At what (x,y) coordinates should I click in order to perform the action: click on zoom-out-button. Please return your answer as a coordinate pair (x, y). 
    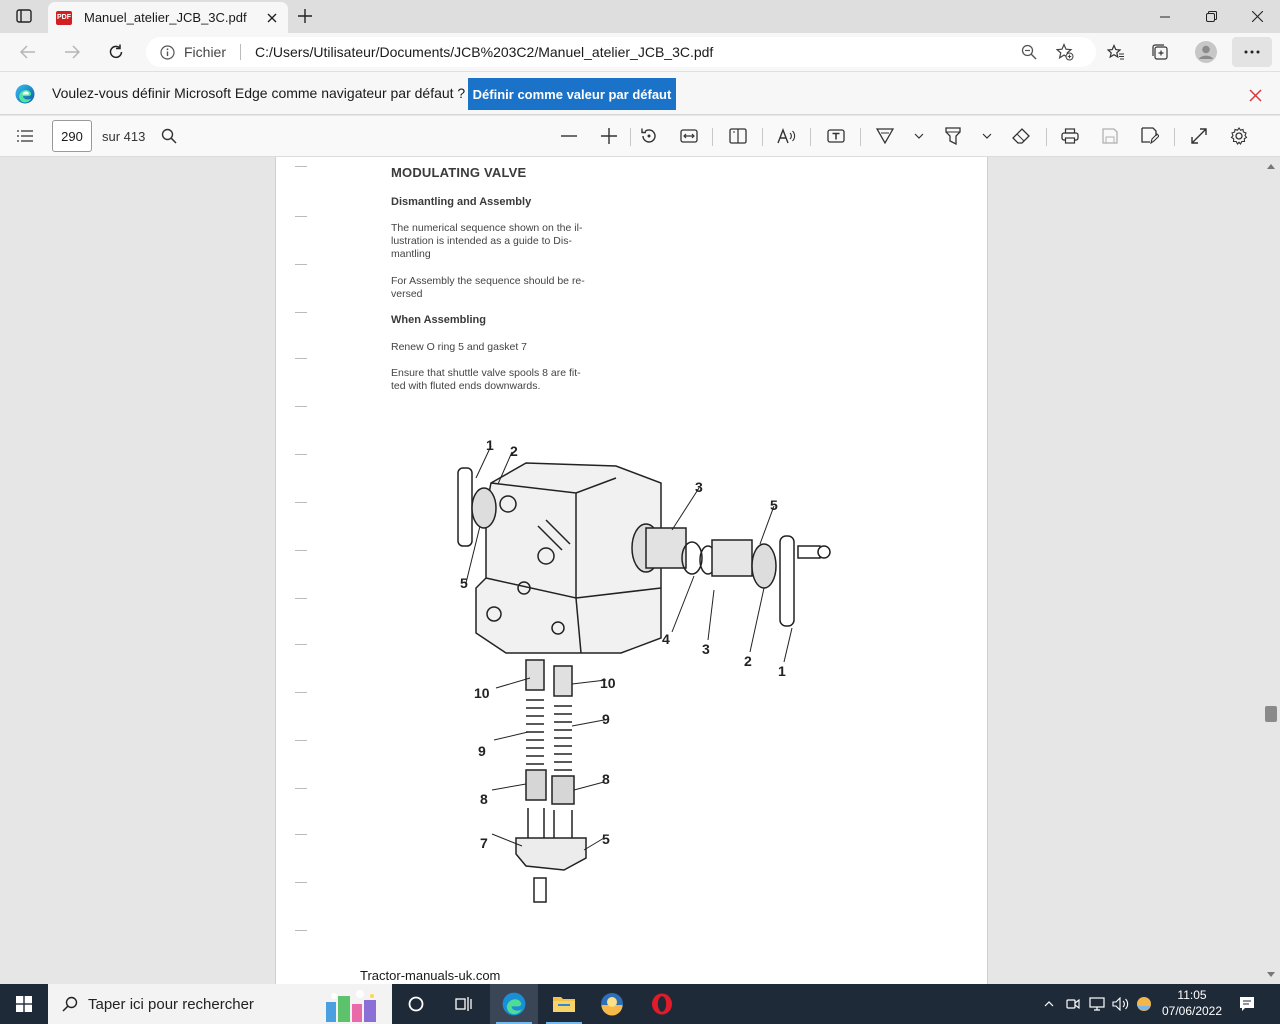
    Looking at the image, I should click on (569, 136).